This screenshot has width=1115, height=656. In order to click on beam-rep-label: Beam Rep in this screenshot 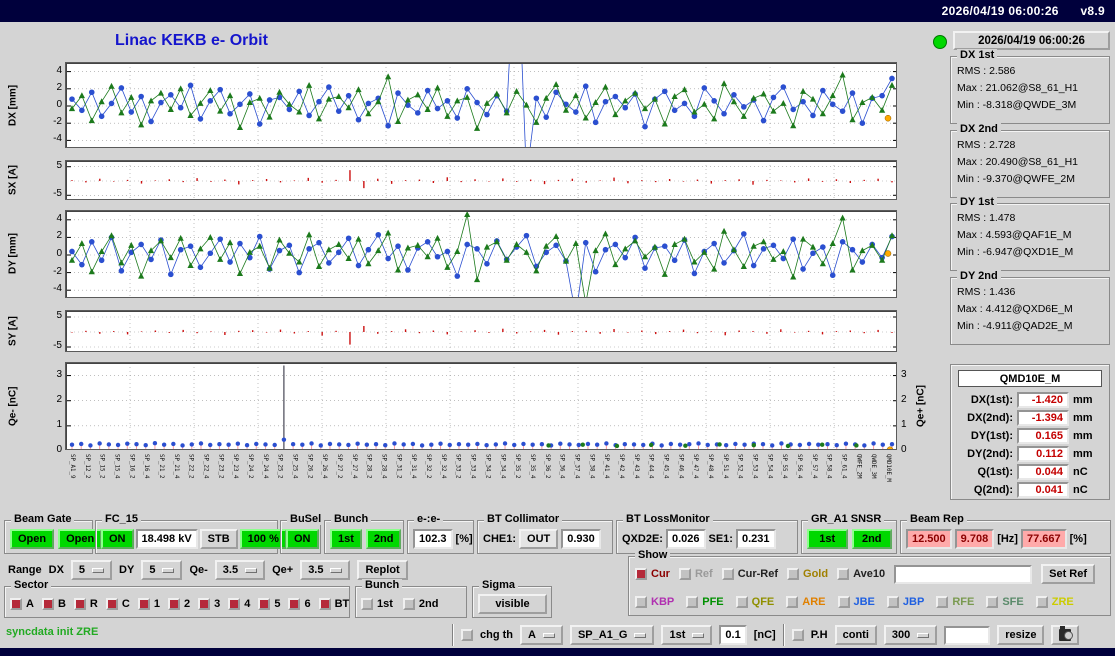, I will do `click(937, 519)`.